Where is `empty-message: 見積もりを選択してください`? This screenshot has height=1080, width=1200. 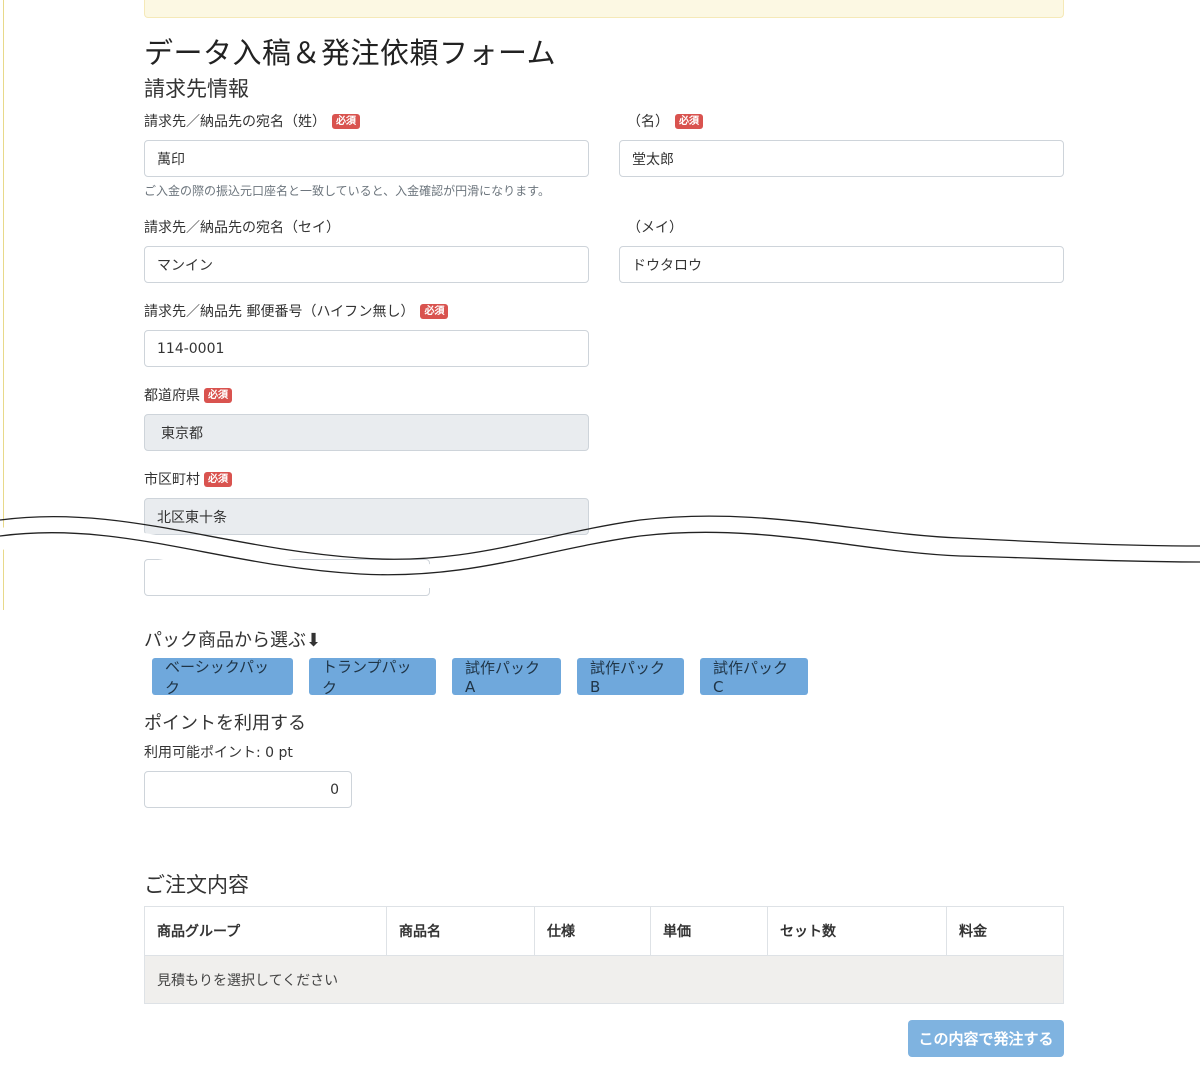 empty-message: 見積もりを選択してください is located at coordinates (604, 979).